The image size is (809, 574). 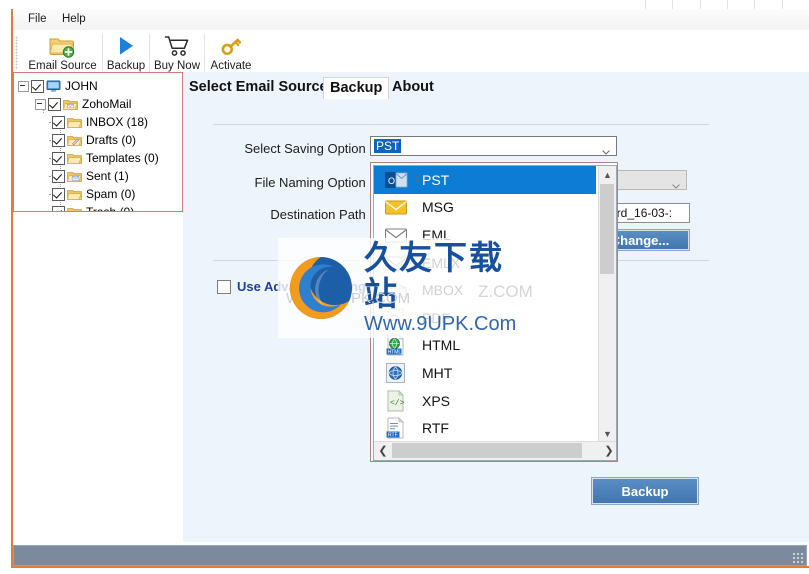 What do you see at coordinates (436, 234) in the screenshot?
I see `dropdown-item-label: EML` at bounding box center [436, 234].